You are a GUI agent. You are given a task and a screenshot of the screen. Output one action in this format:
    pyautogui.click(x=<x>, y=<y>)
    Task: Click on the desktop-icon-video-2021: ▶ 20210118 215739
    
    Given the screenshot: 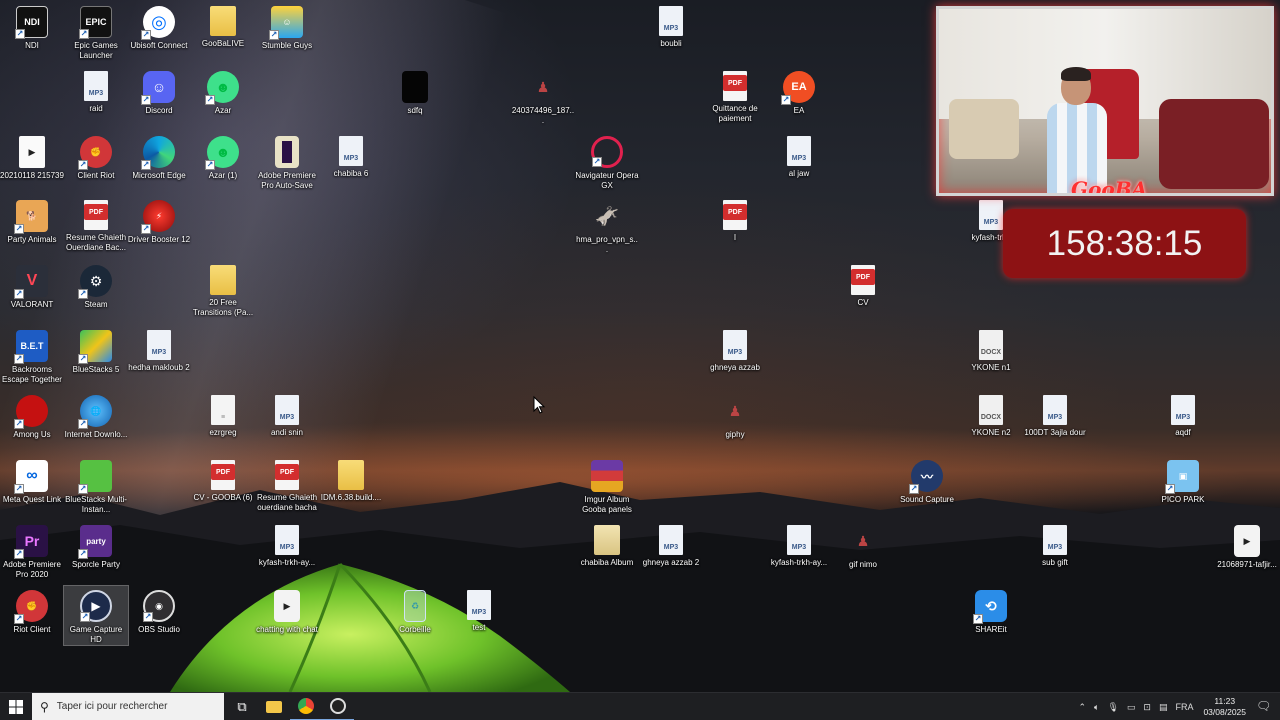 What is the action you would take?
    pyautogui.click(x=32, y=156)
    